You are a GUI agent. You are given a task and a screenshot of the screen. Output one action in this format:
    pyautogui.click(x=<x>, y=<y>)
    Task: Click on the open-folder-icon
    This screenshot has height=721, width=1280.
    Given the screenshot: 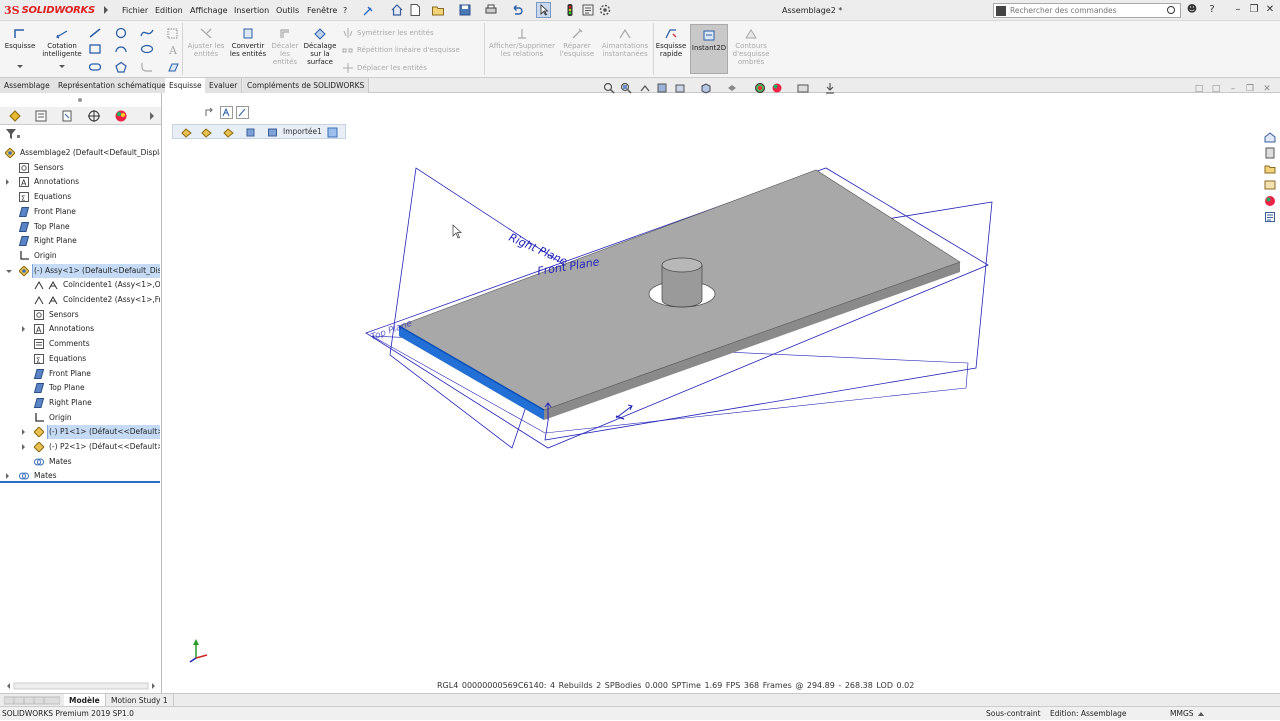 What is the action you would take?
    pyautogui.click(x=438, y=10)
    